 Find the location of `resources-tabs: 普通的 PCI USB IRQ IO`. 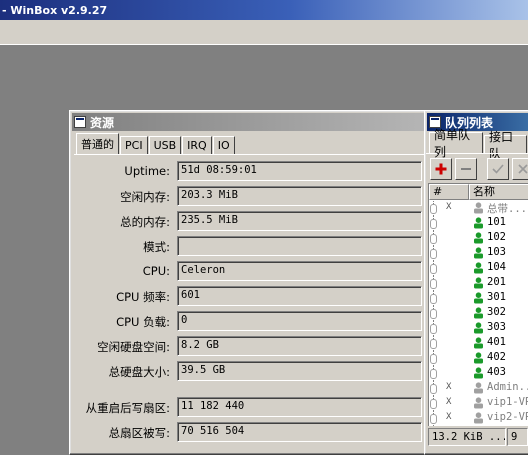

resources-tabs: 普通的 PCI USB IRQ IO is located at coordinates (156, 143).